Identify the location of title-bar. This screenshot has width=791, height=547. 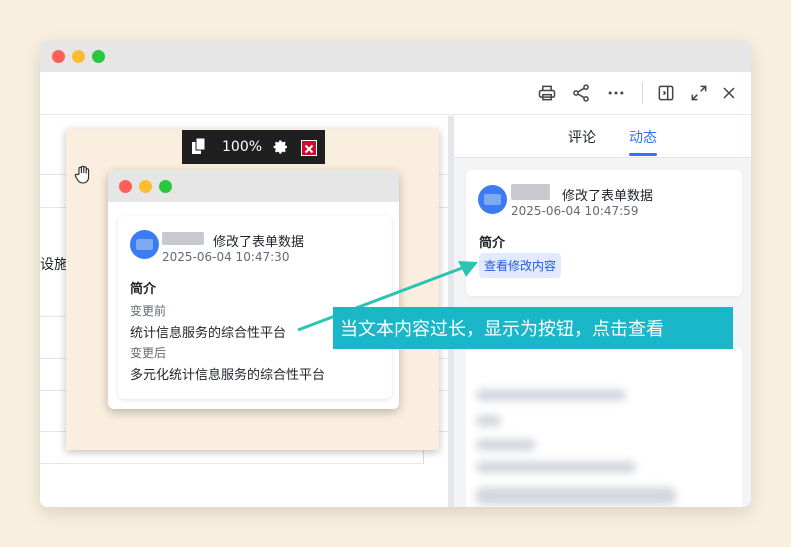
(395, 56).